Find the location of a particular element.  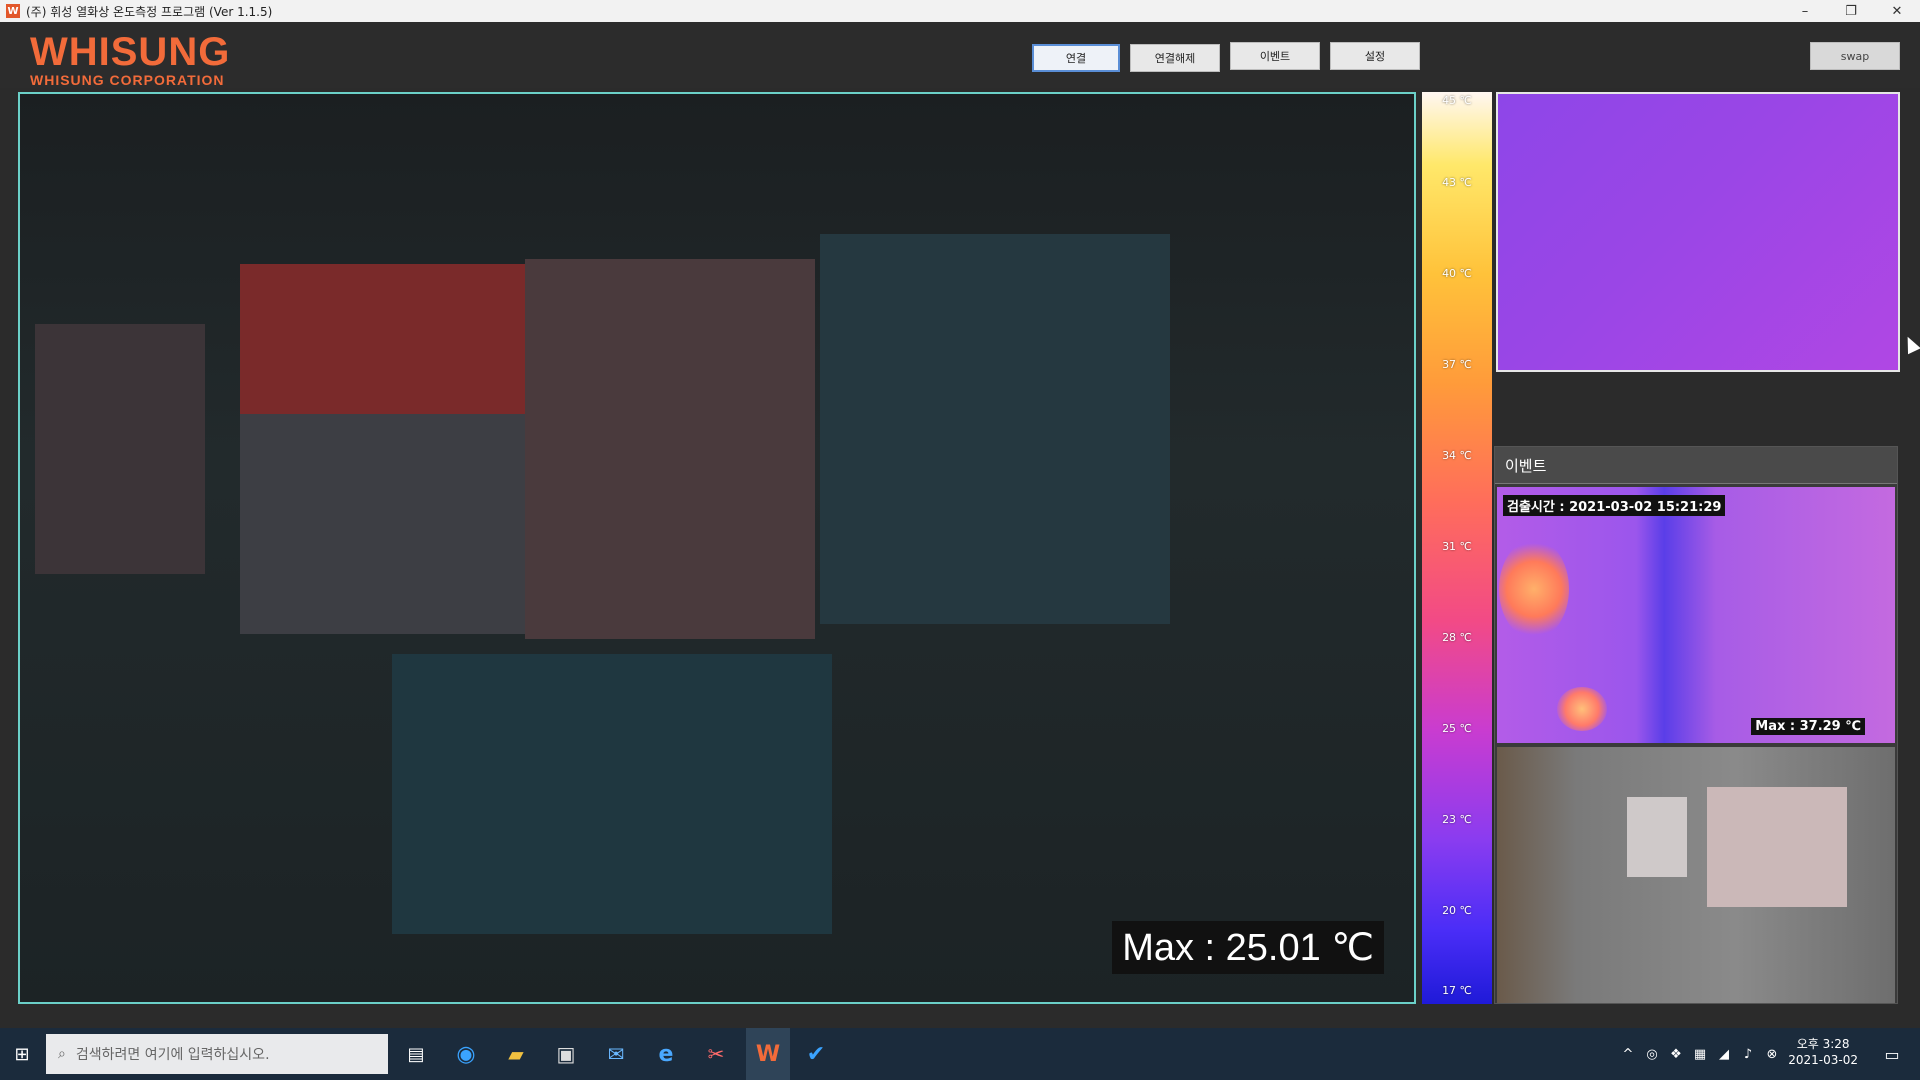

whisung-app-icon: W is located at coordinates (768, 1054).